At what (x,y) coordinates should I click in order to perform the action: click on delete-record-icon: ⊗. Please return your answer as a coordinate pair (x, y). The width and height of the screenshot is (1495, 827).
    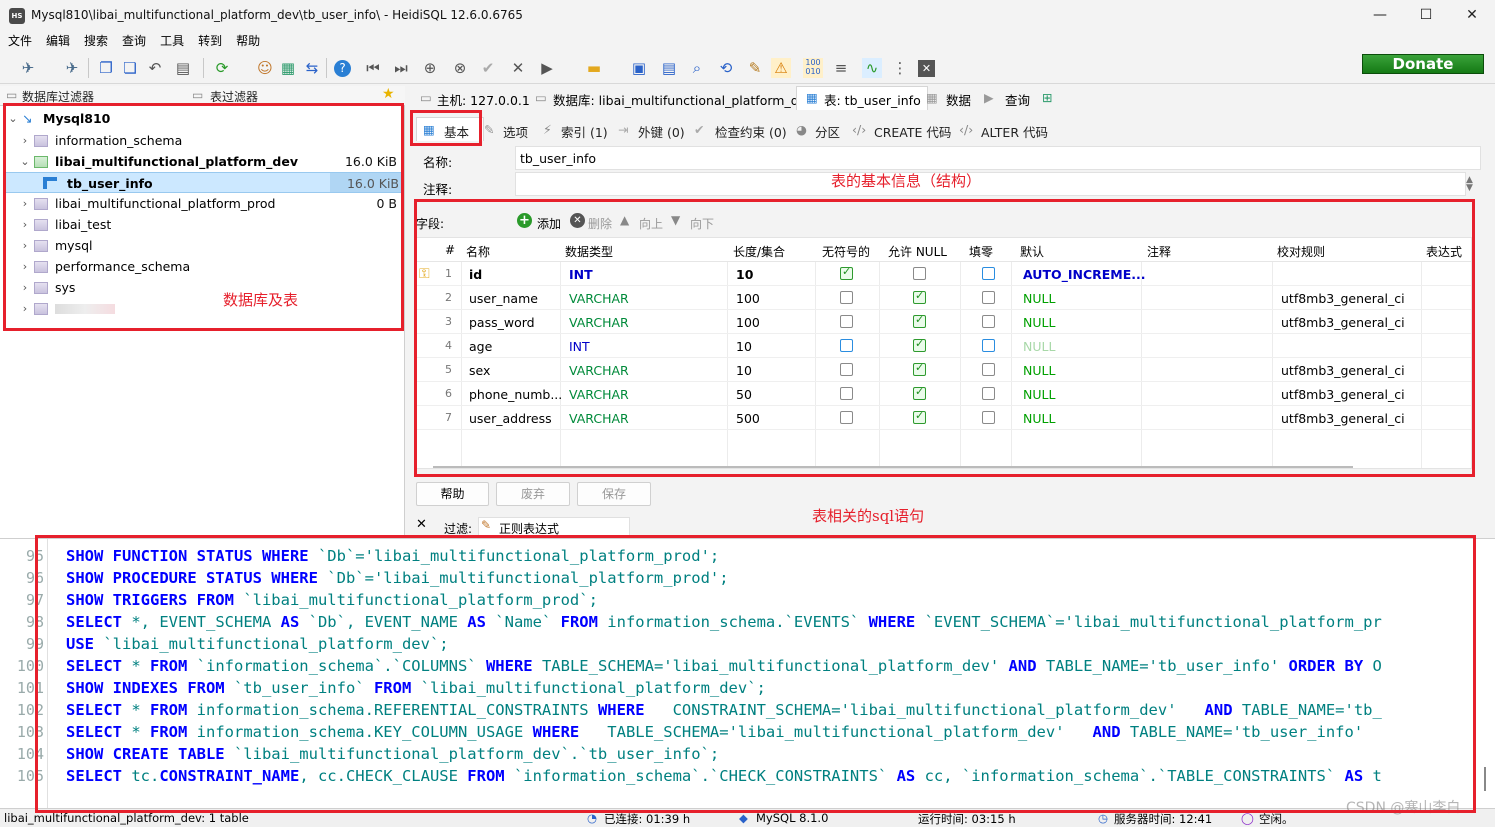
    Looking at the image, I should click on (460, 68).